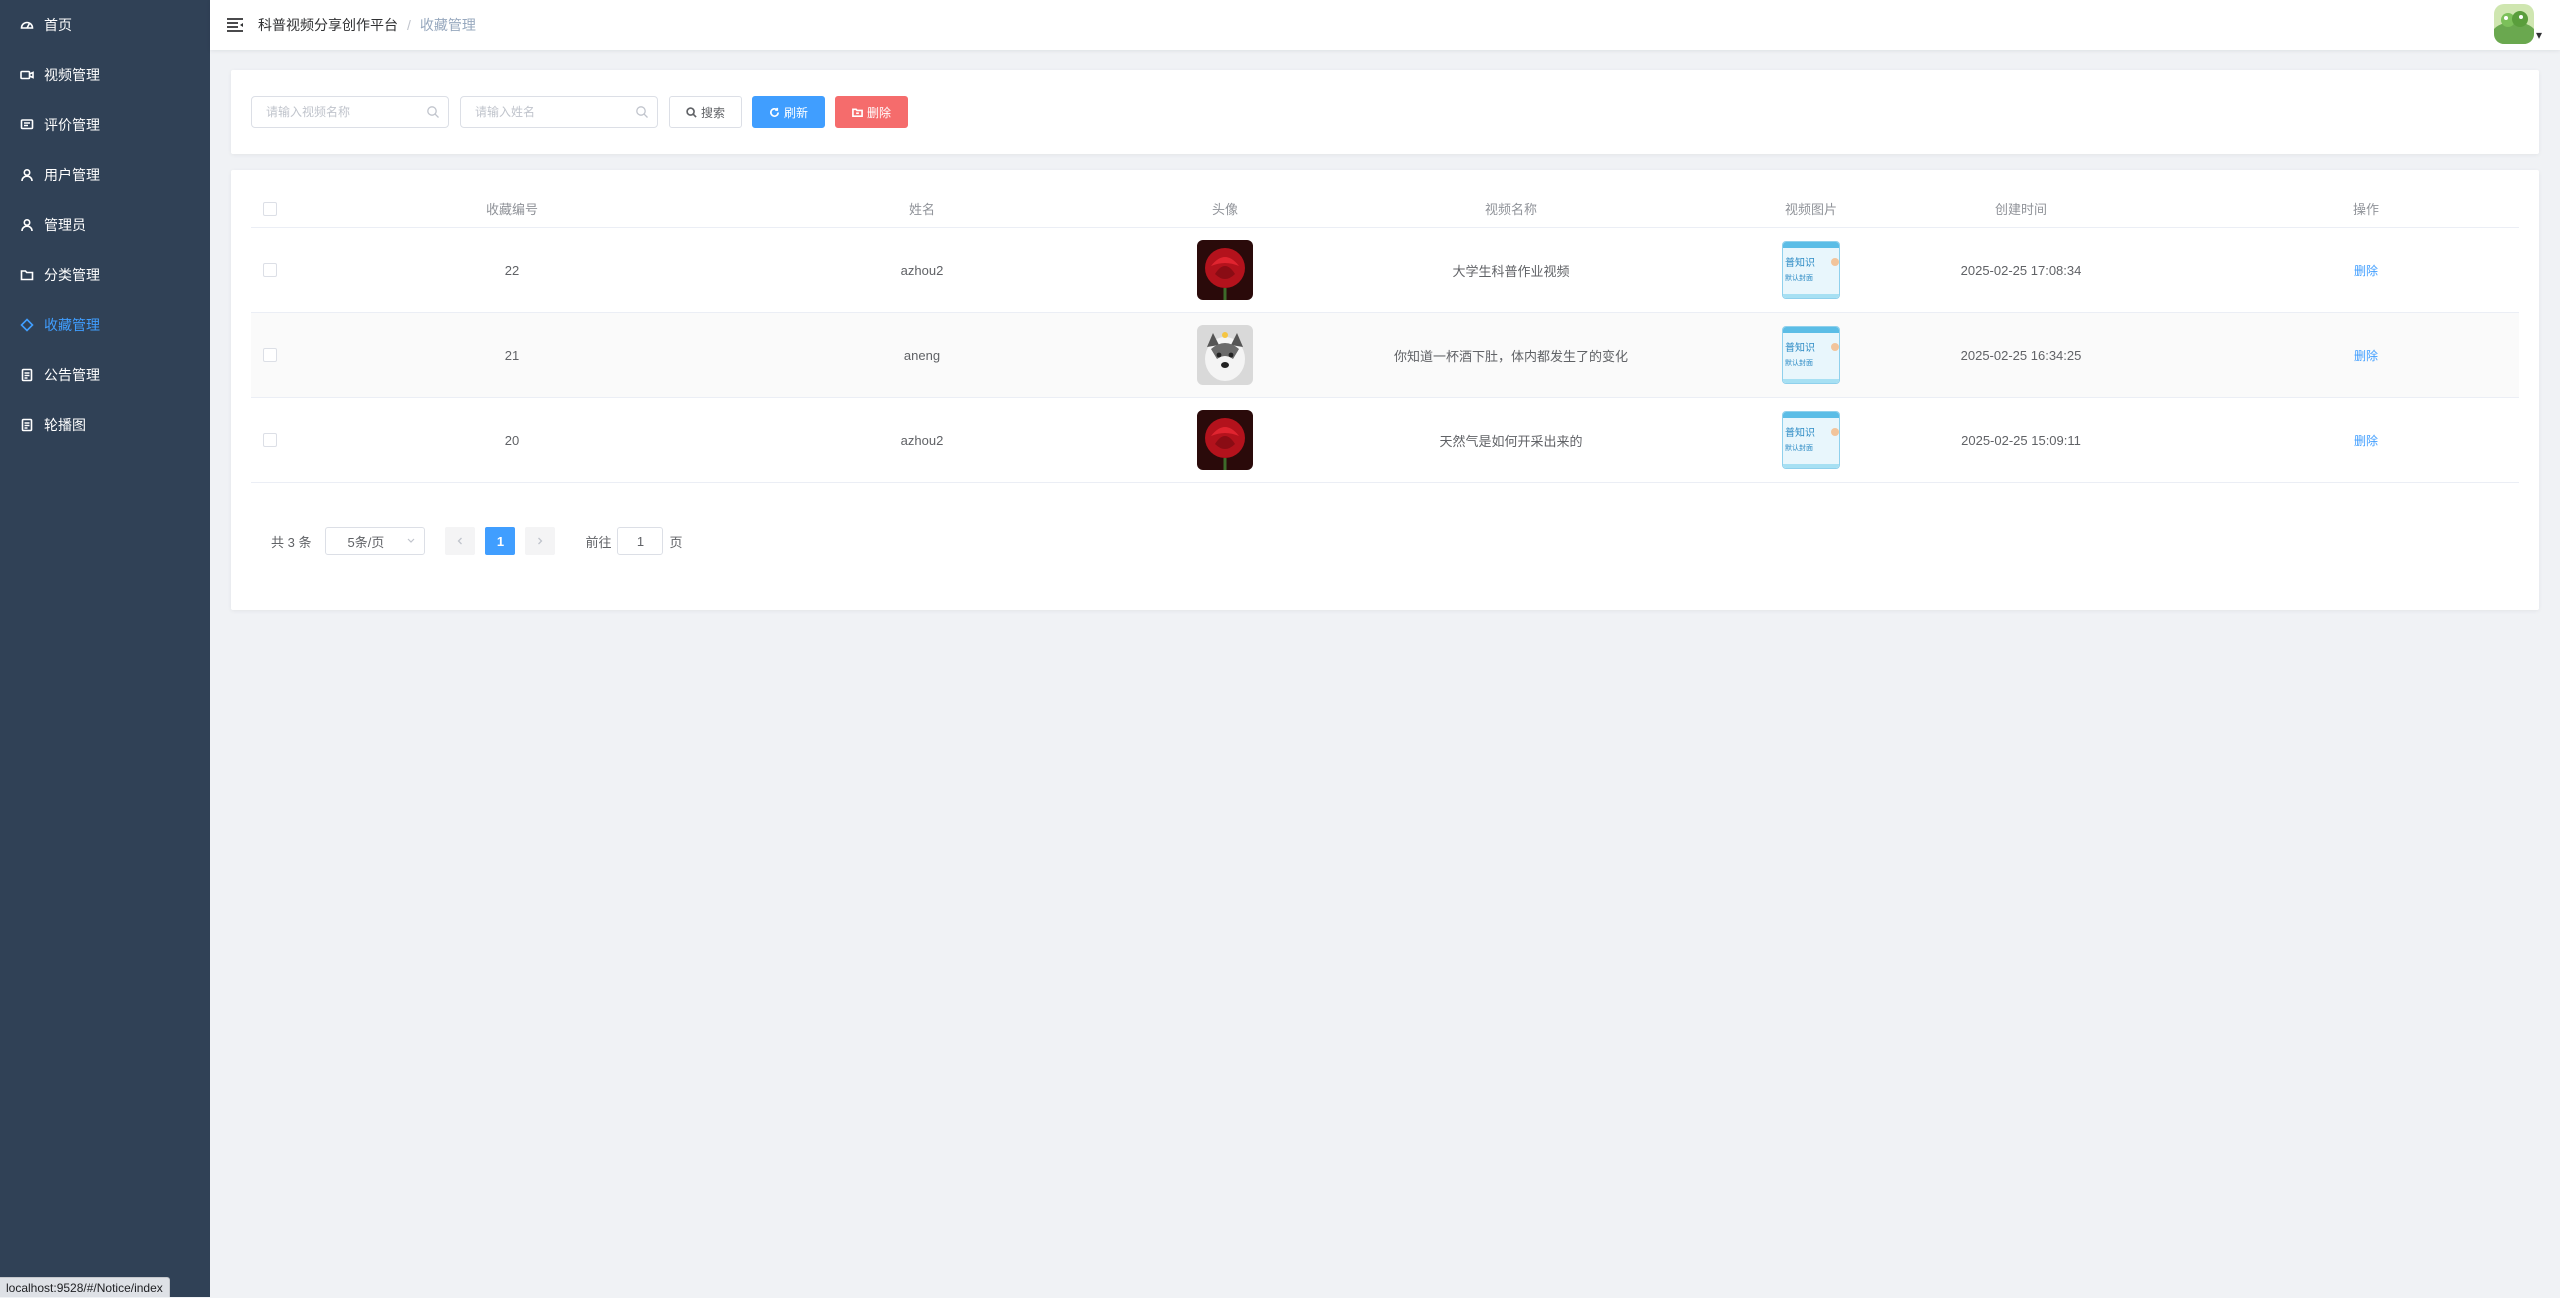 The height and width of the screenshot is (1298, 2560). What do you see at coordinates (105, 125) in the screenshot?
I see `sidebar-item-comments: 评价管理` at bounding box center [105, 125].